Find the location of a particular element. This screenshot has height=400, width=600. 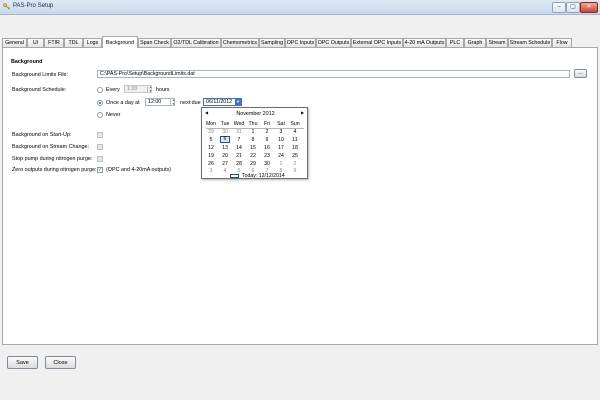

save-button: Save is located at coordinates (22, 362).